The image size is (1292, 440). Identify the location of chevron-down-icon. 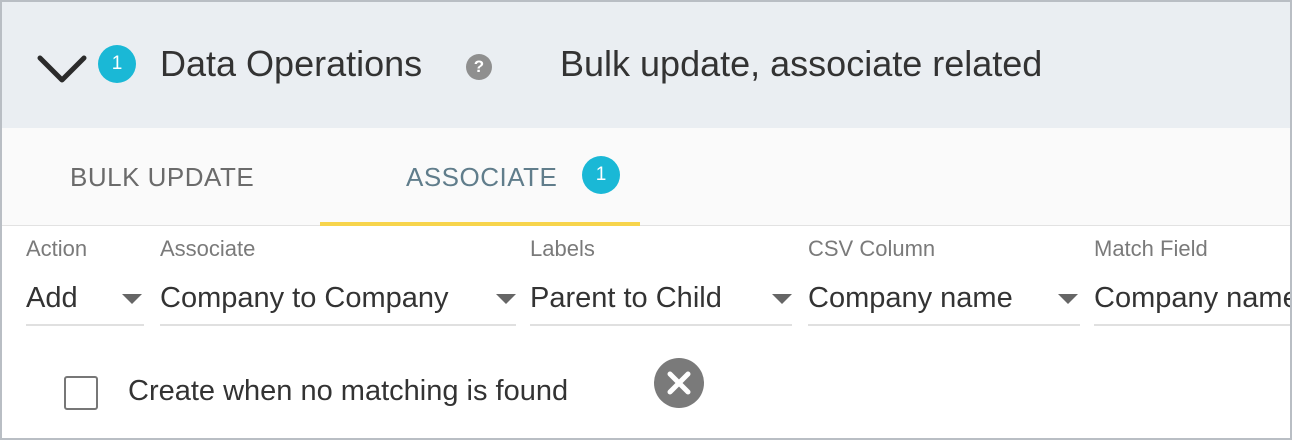
(62, 68).